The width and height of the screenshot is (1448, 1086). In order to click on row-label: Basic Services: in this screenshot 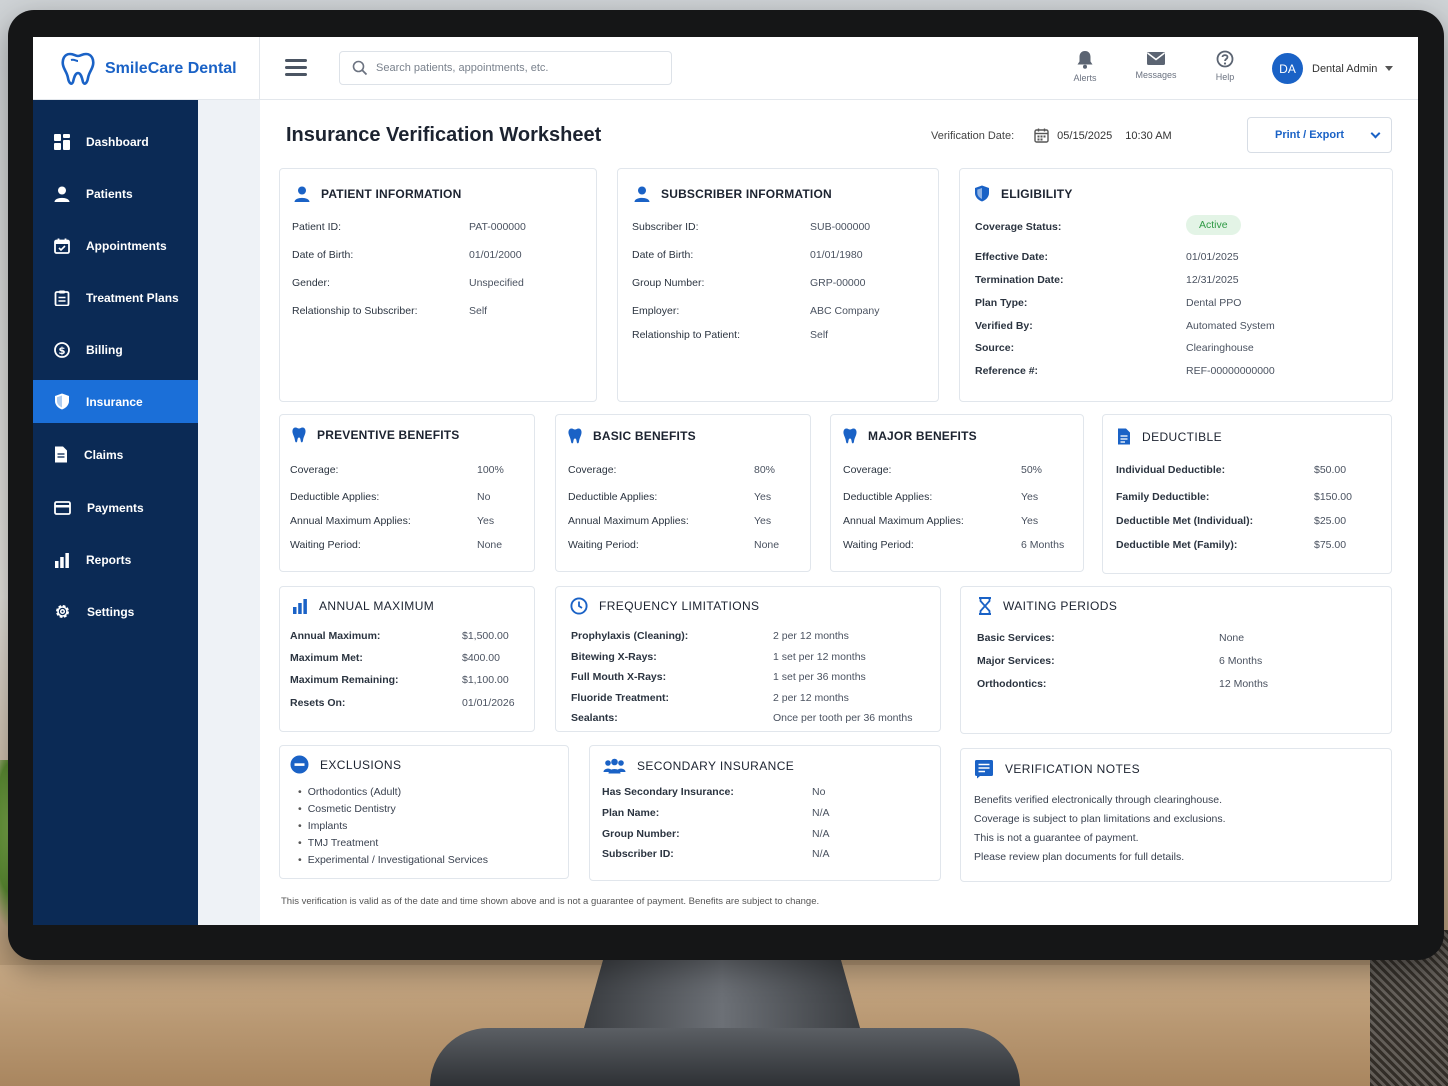, I will do `click(1016, 638)`.